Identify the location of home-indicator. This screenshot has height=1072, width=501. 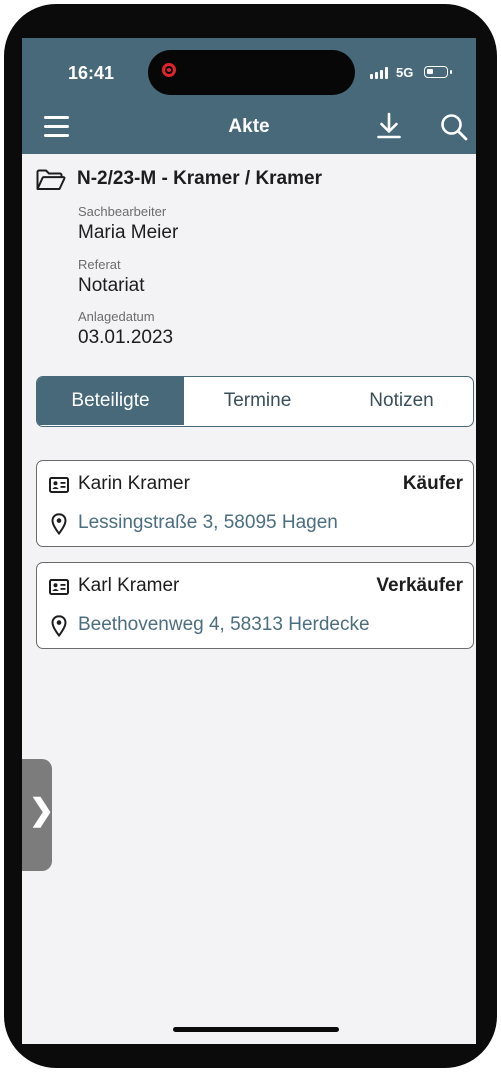
(256, 1029).